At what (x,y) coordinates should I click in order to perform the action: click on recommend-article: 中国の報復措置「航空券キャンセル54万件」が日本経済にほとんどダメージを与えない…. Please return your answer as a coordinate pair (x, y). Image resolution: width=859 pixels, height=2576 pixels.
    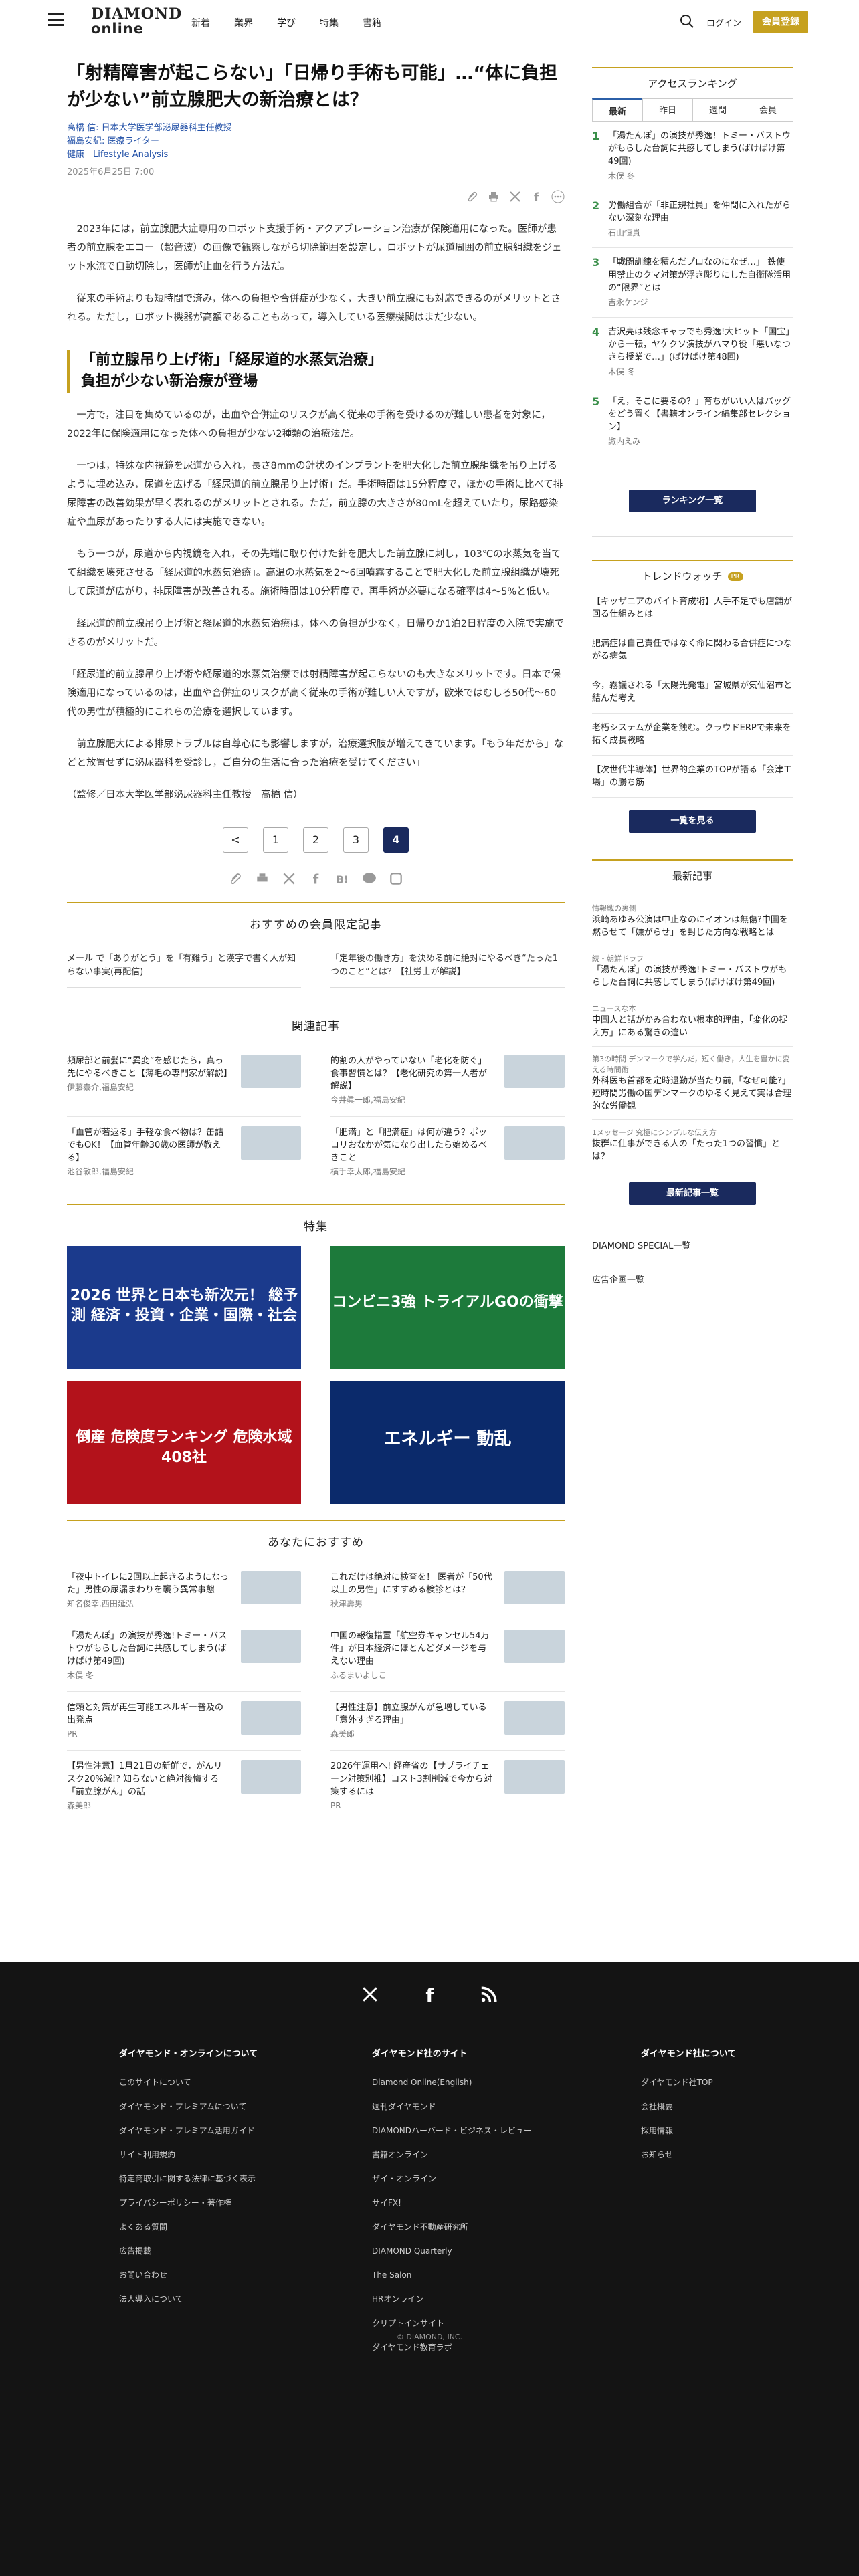
    Looking at the image, I should click on (448, 1656).